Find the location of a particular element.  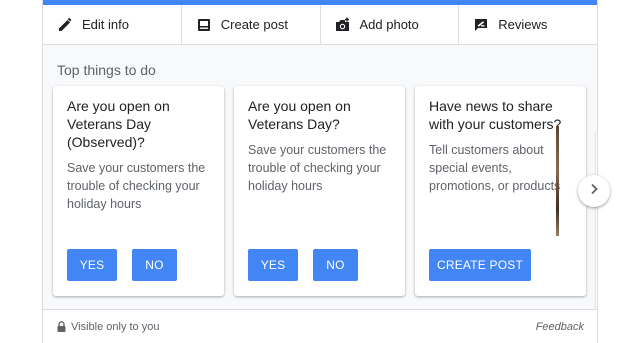

section-title: Top things to do is located at coordinates (106, 70).